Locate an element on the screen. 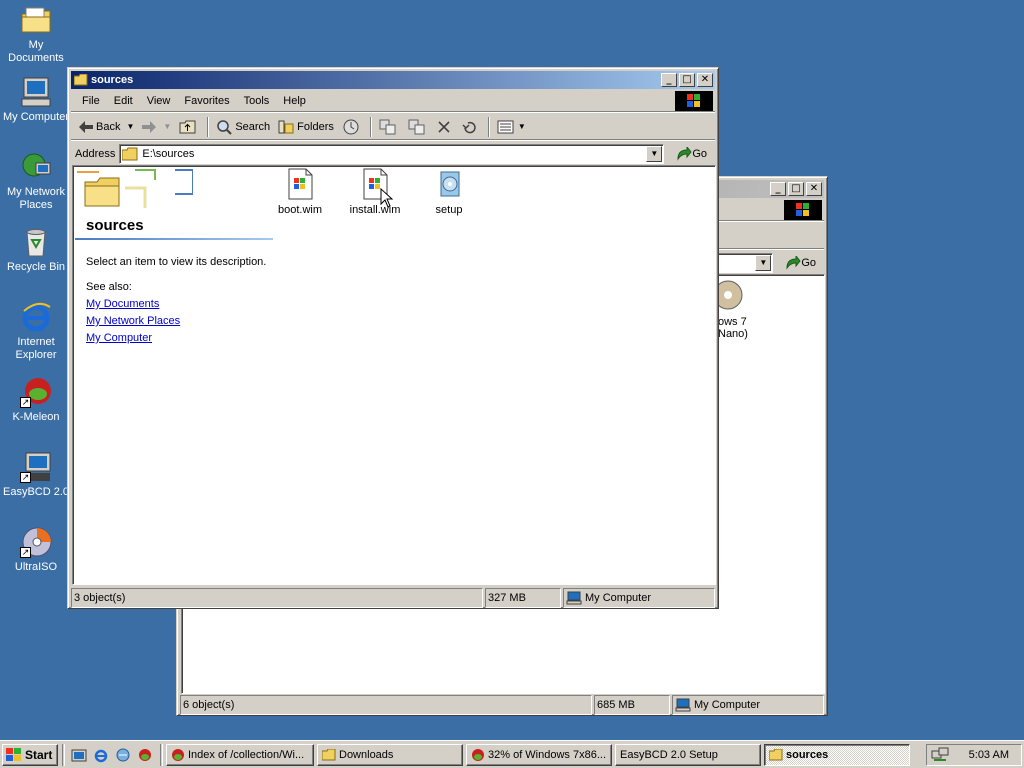 The height and width of the screenshot is (768, 1024). desktop-icon-network-places: My Network Places is located at coordinates (36, 181).